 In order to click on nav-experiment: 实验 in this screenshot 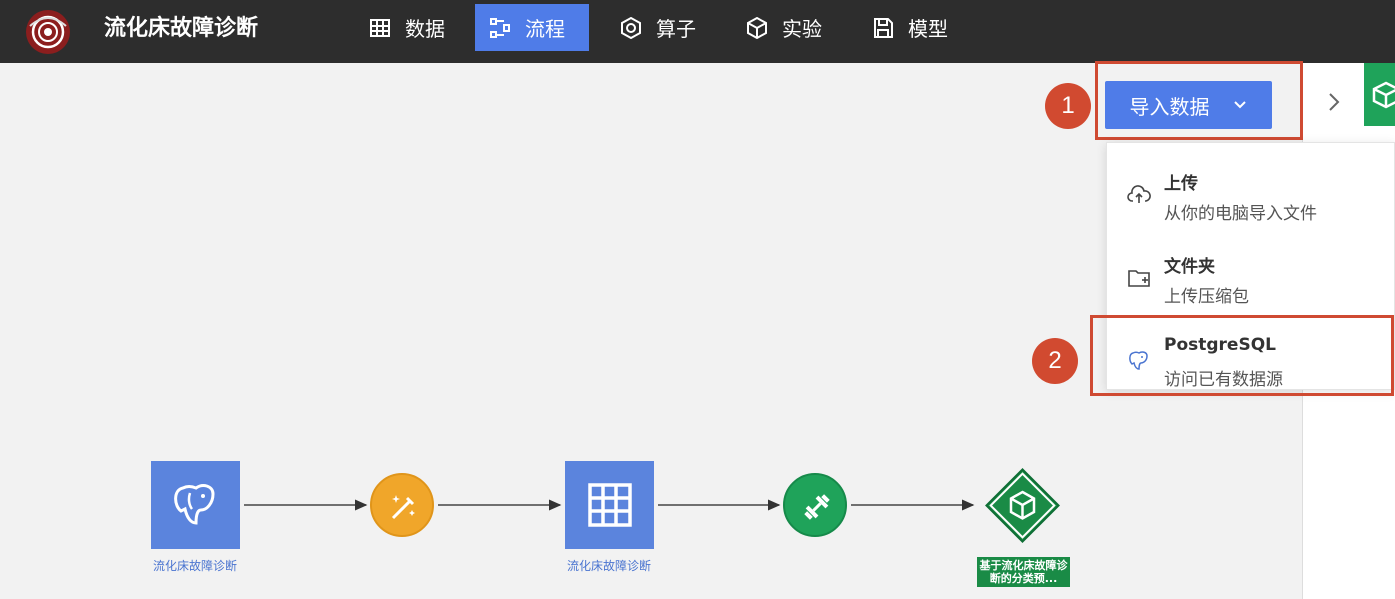, I will do `click(784, 27)`.